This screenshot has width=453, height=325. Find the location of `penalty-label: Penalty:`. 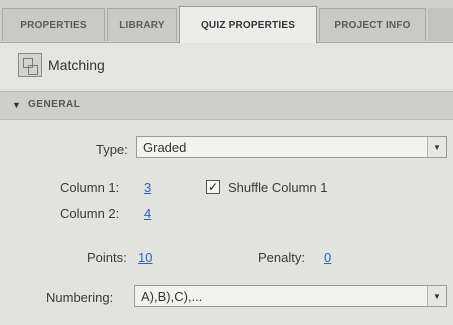

penalty-label: Penalty: is located at coordinates (281, 257).